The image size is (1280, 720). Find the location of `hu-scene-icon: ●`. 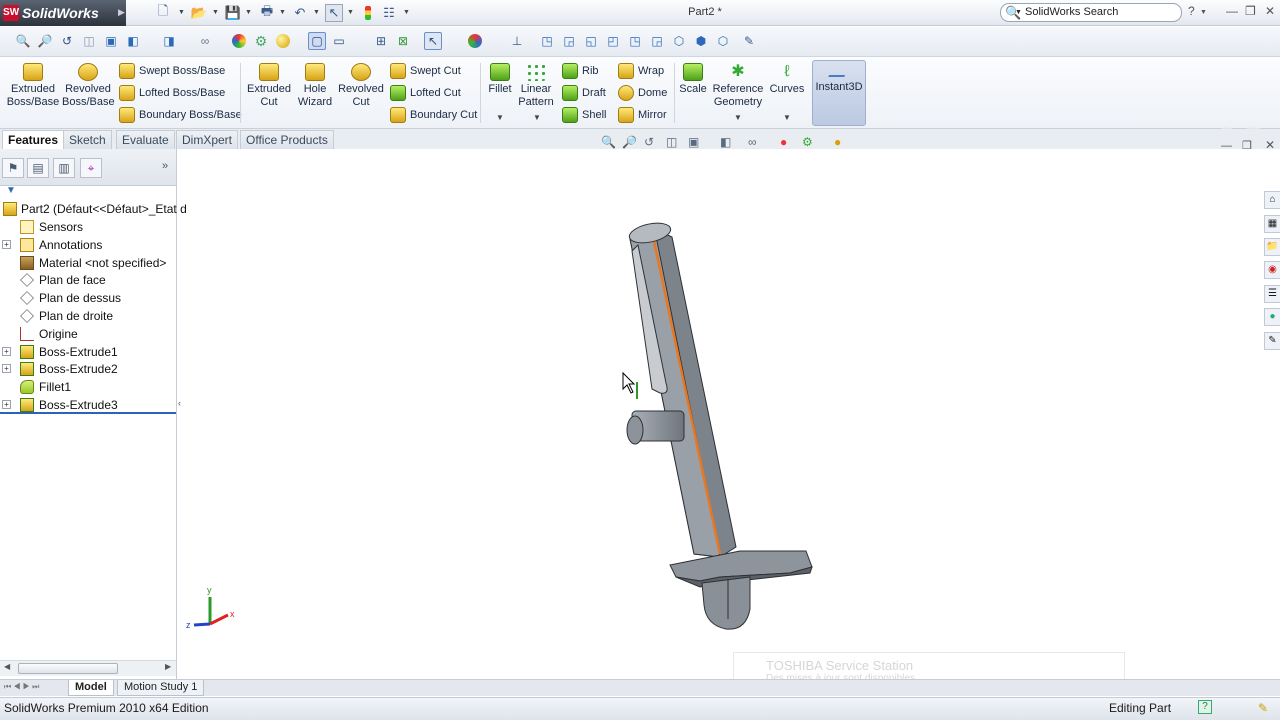

hu-scene-icon: ● is located at coordinates (783, 142).